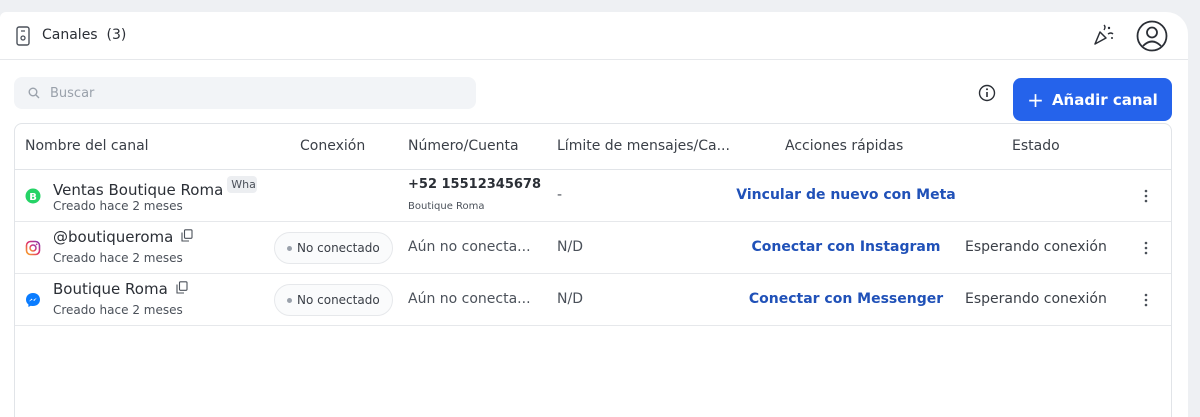 The height and width of the screenshot is (417, 1200). I want to click on add-channel-label: Añadir canal, so click(1104, 99).